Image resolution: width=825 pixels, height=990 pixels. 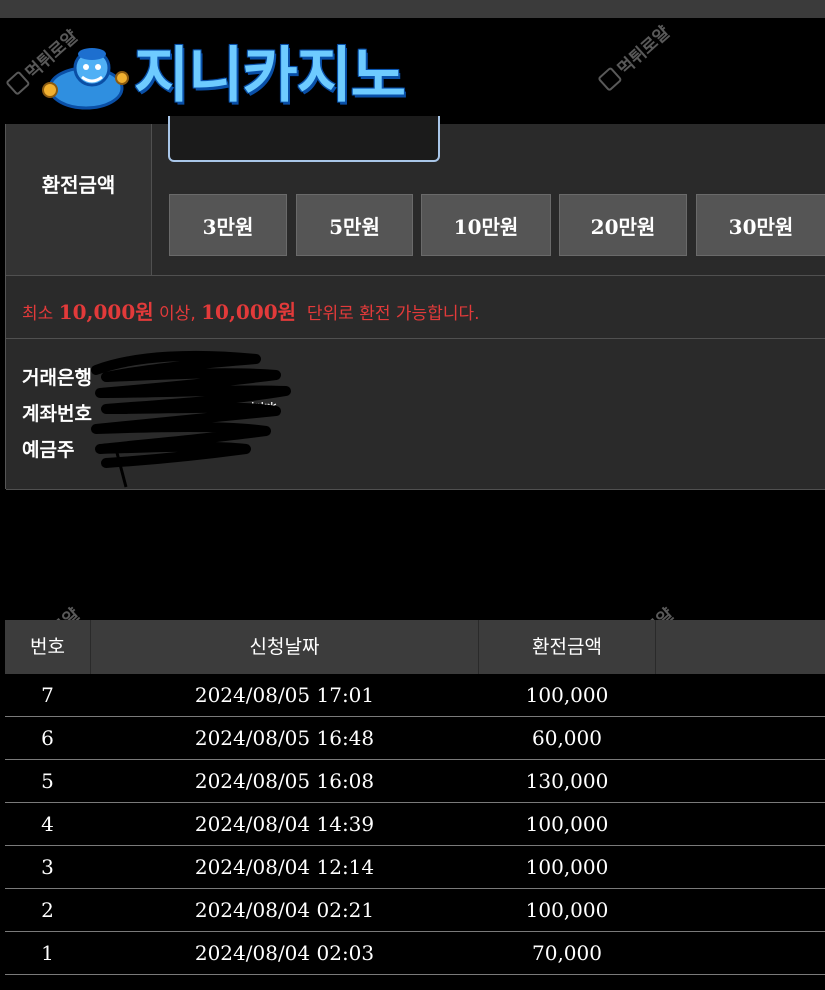 I want to click on table-row: 1 2024/08/04 02:03 70,000, so click(x=415, y=953).